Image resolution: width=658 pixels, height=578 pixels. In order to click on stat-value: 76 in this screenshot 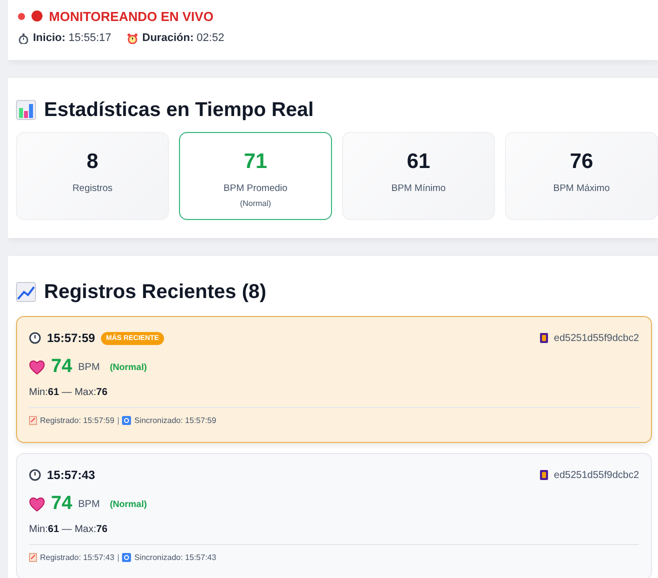, I will do `click(582, 162)`.